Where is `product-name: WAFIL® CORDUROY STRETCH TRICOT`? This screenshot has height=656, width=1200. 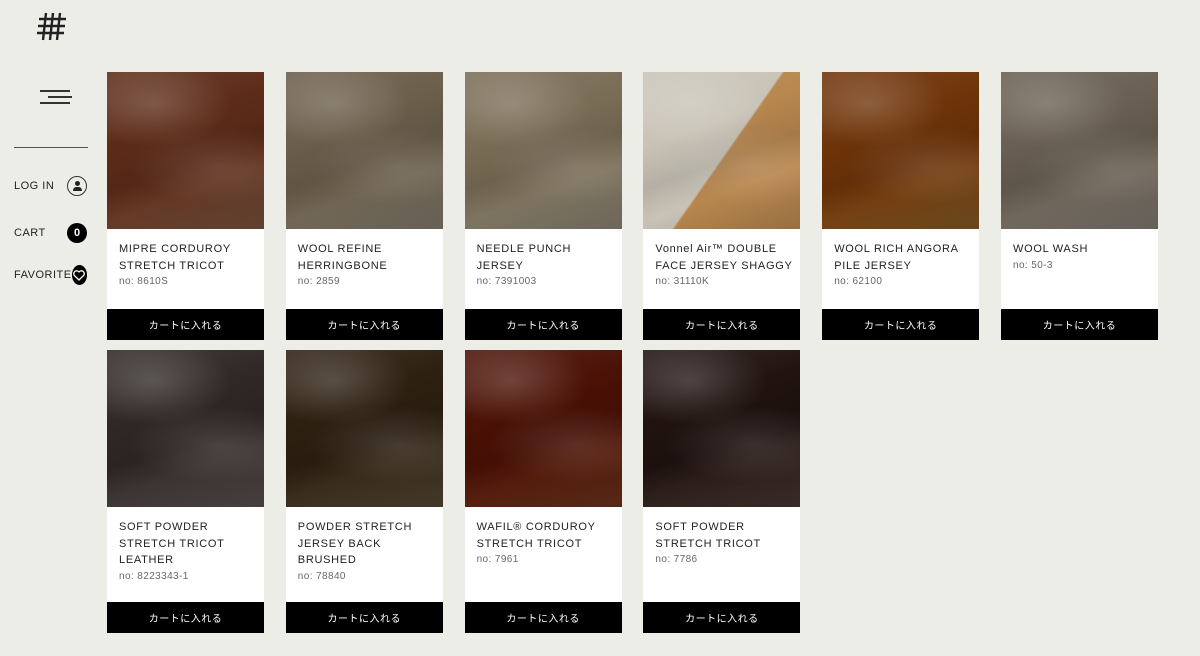
product-name: WAFIL® CORDUROY STRETCH TRICOT is located at coordinates (547, 535).